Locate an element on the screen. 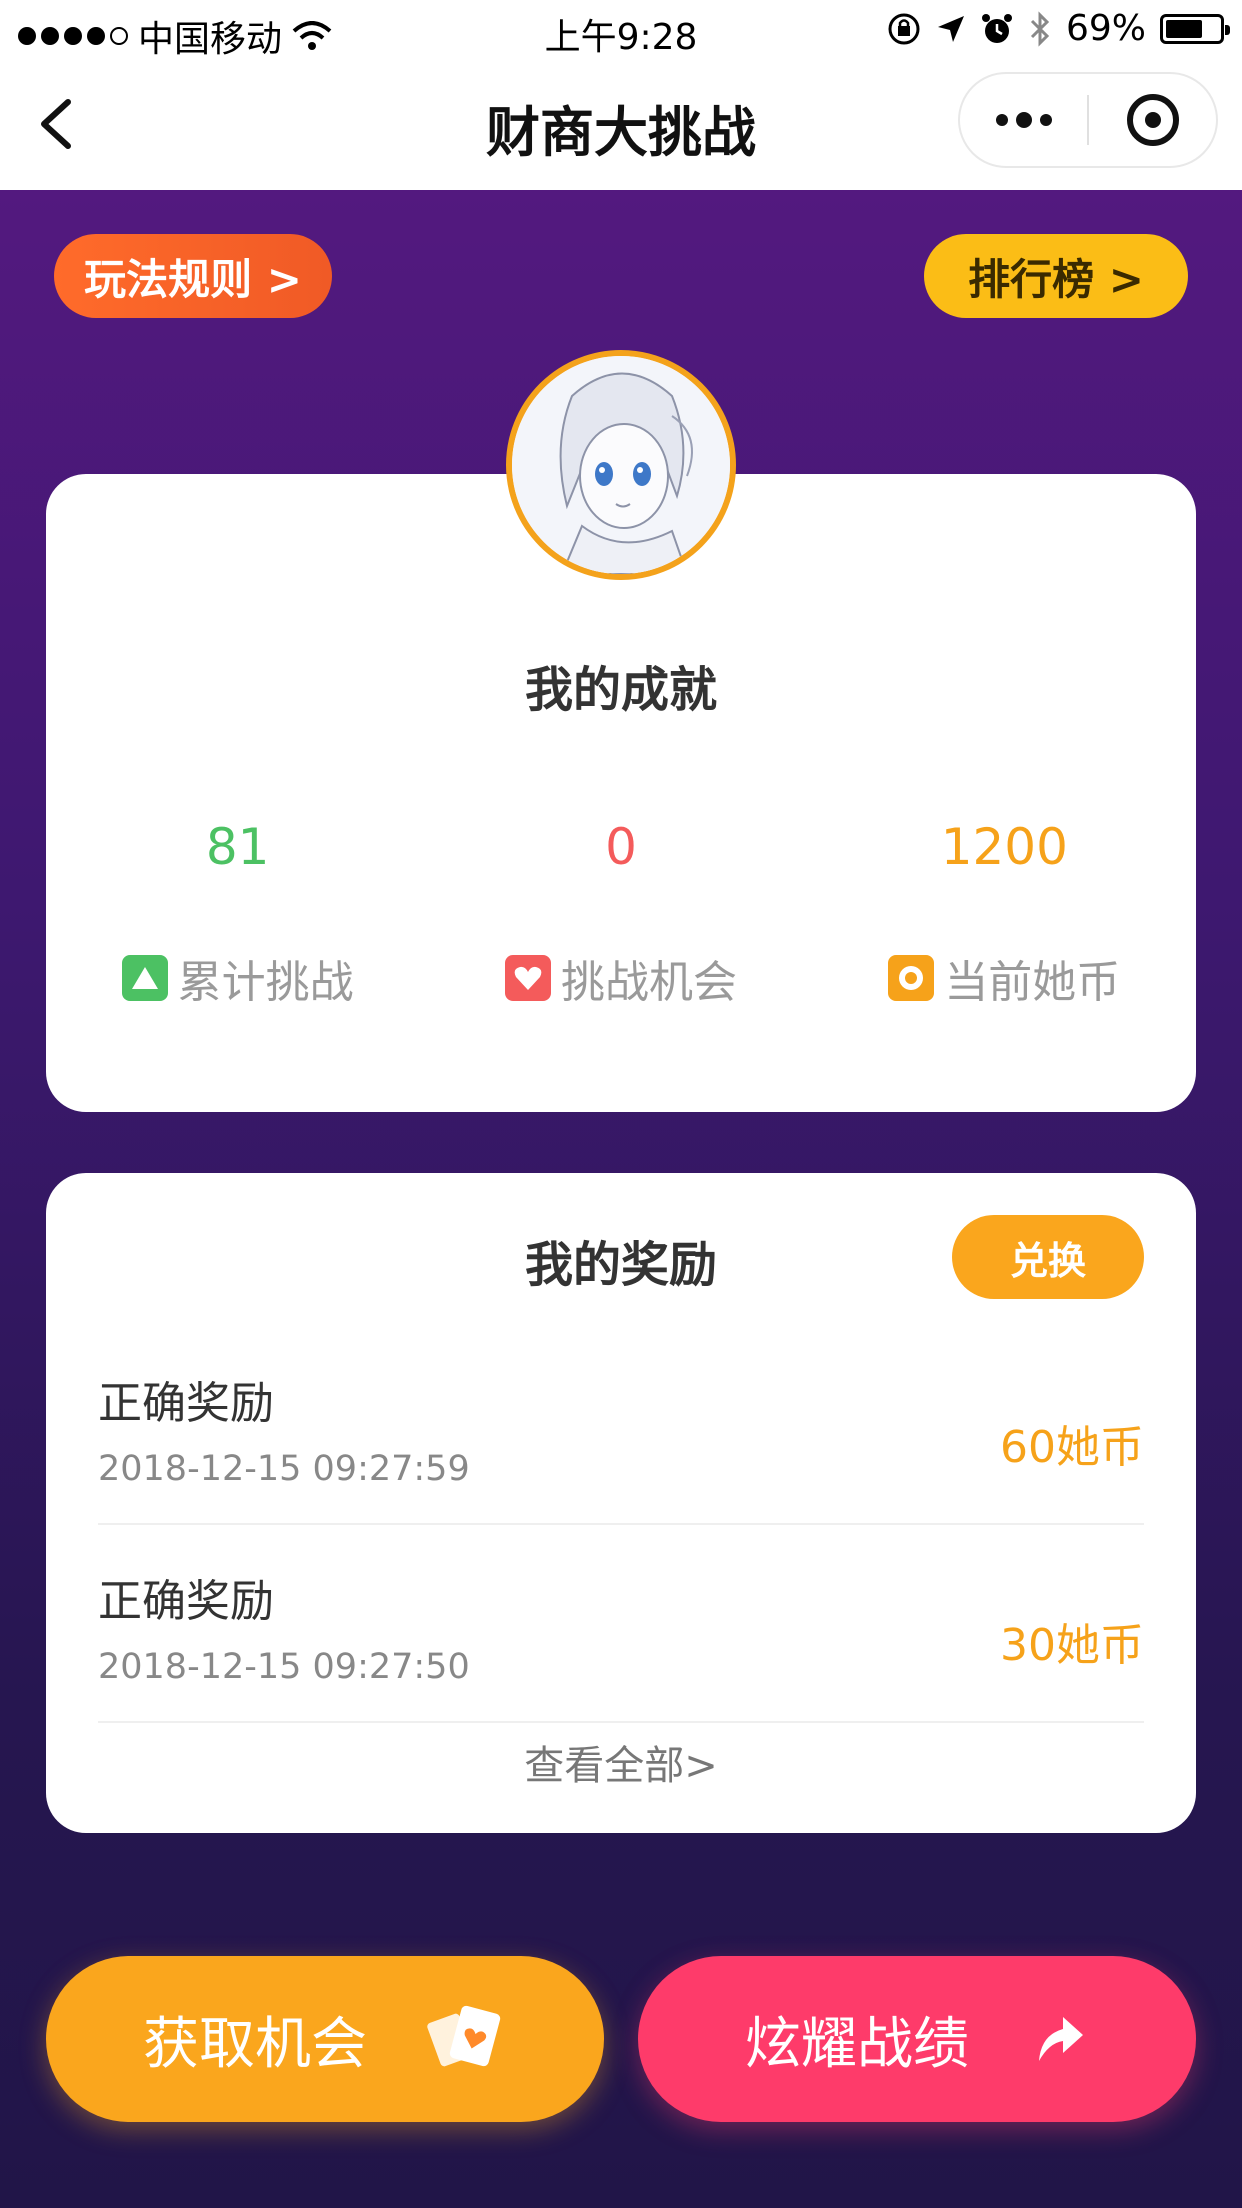 The image size is (1242, 2208). ranking-button: 排行榜 > is located at coordinates (1056, 276).